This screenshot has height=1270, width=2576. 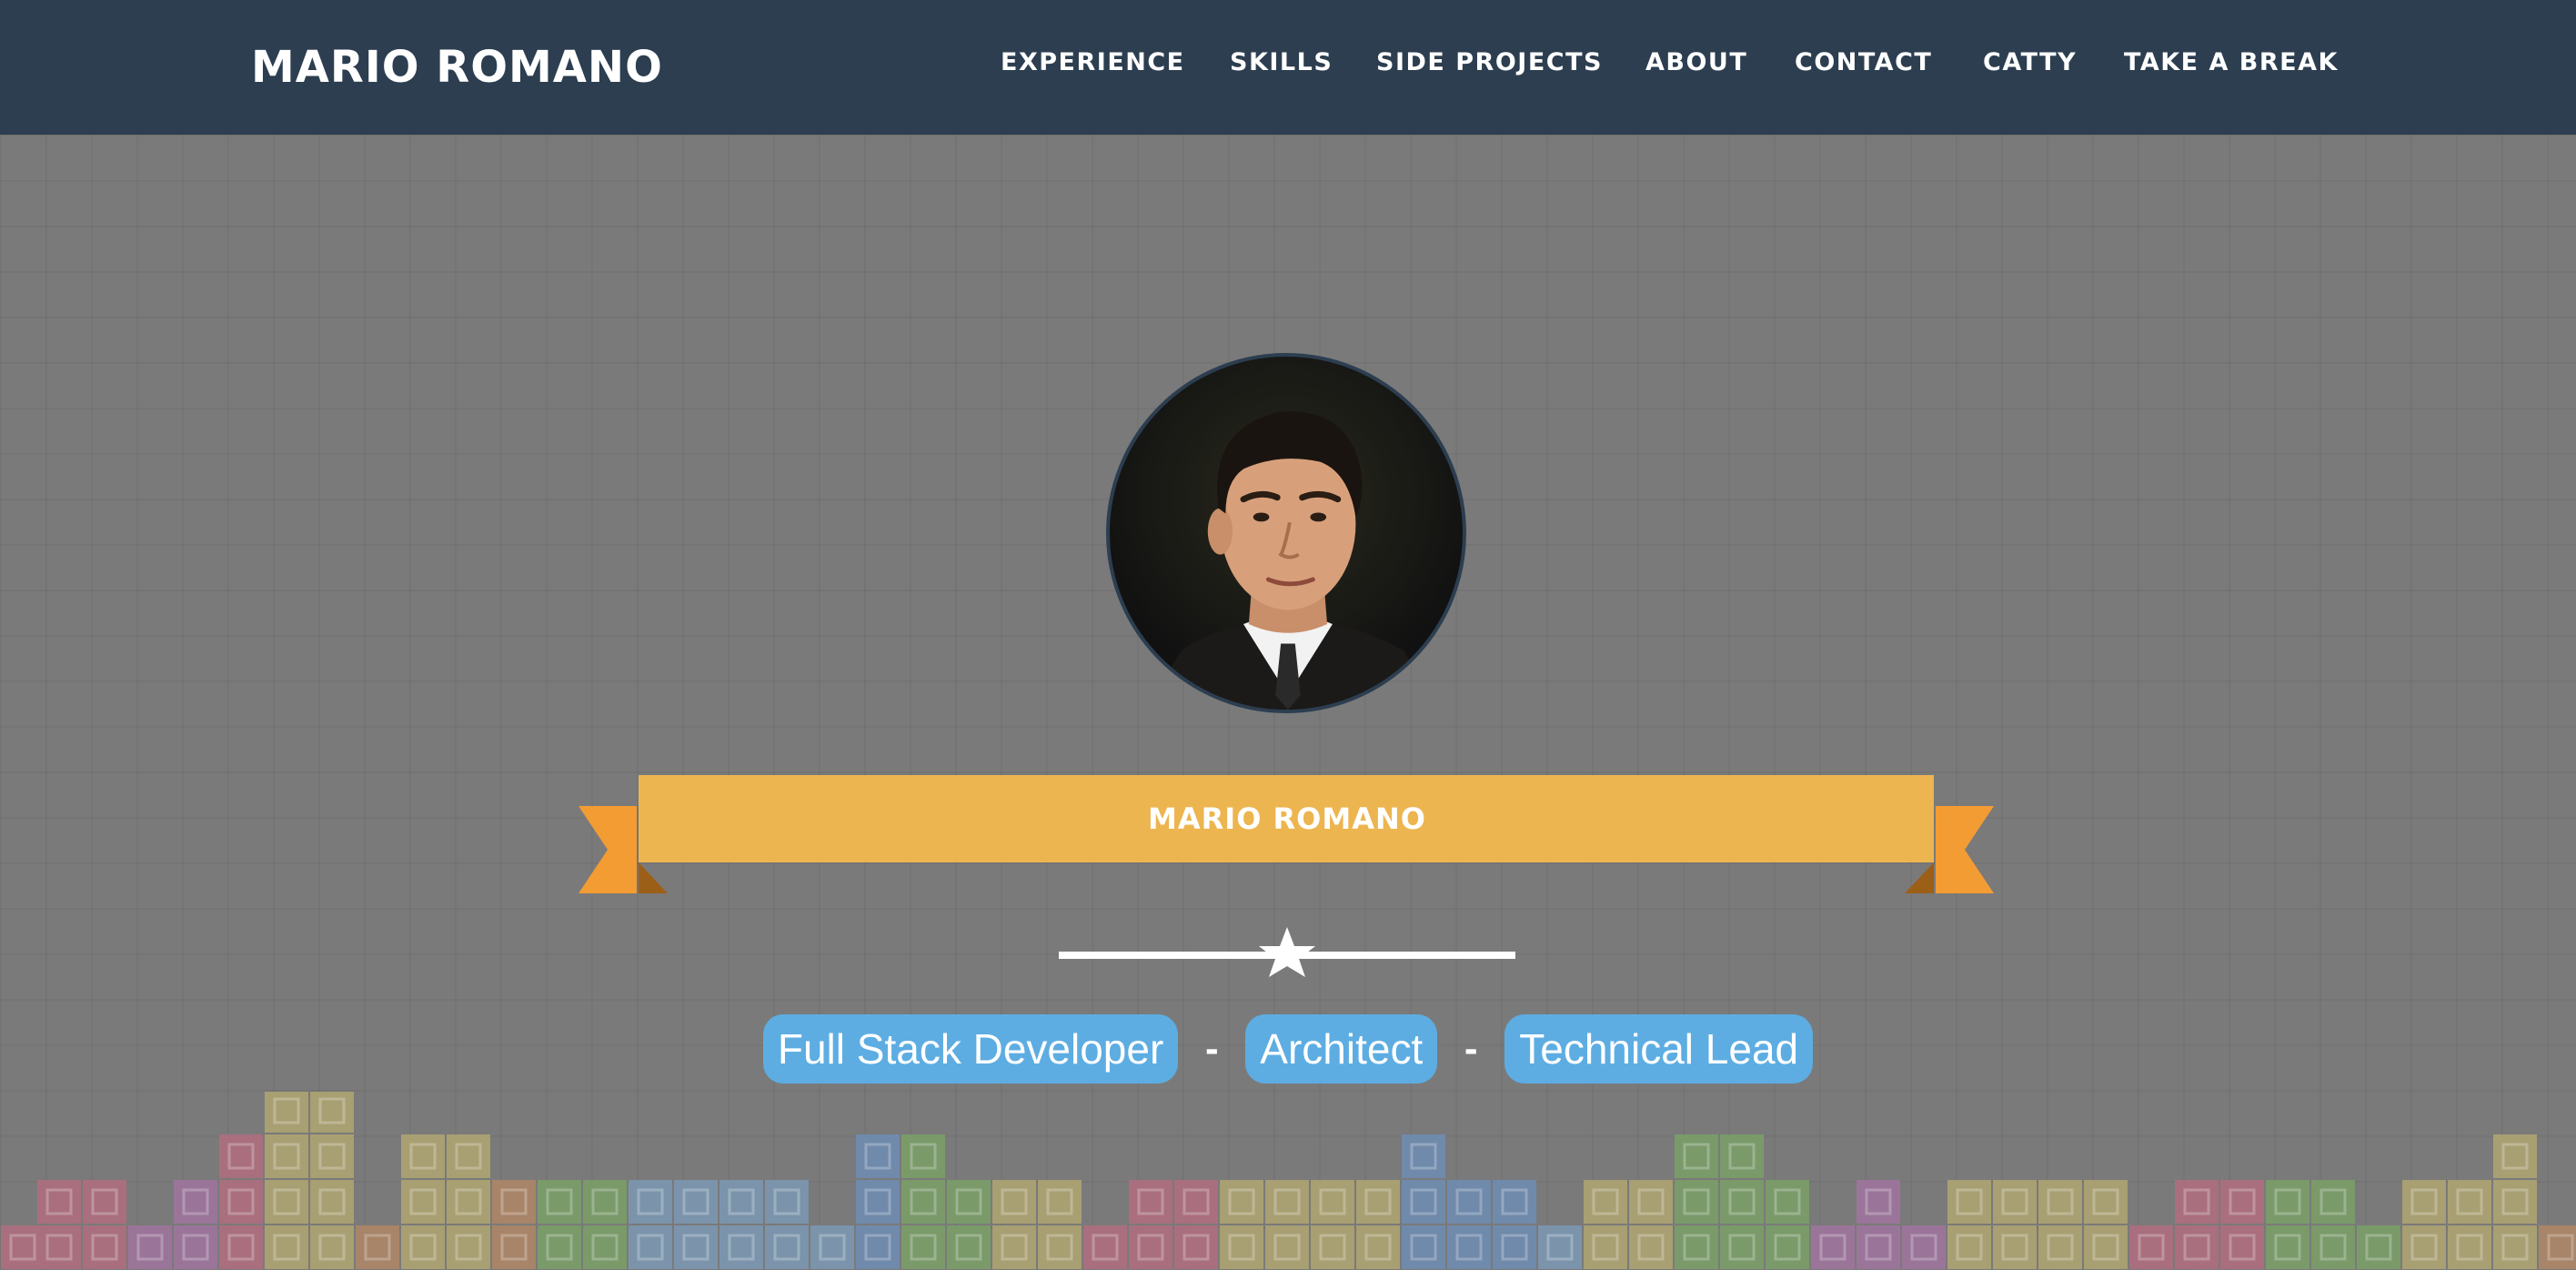 What do you see at coordinates (2231, 63) in the screenshot?
I see `nav-take-a-break: TAKE A BREAK` at bounding box center [2231, 63].